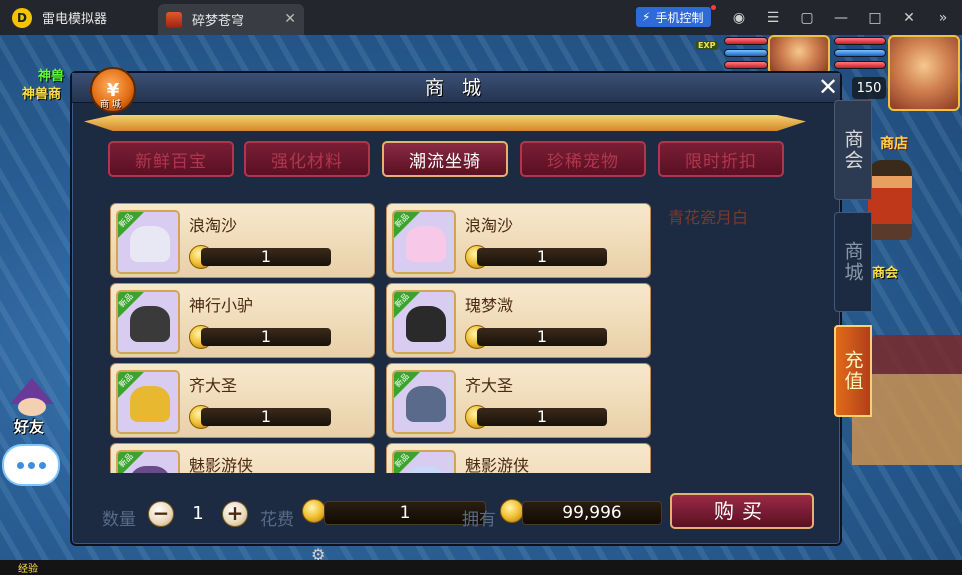 This screenshot has width=962, height=575. What do you see at coordinates (22, 17) in the screenshot?
I see `emulator-logo-icon: D` at bounding box center [22, 17].